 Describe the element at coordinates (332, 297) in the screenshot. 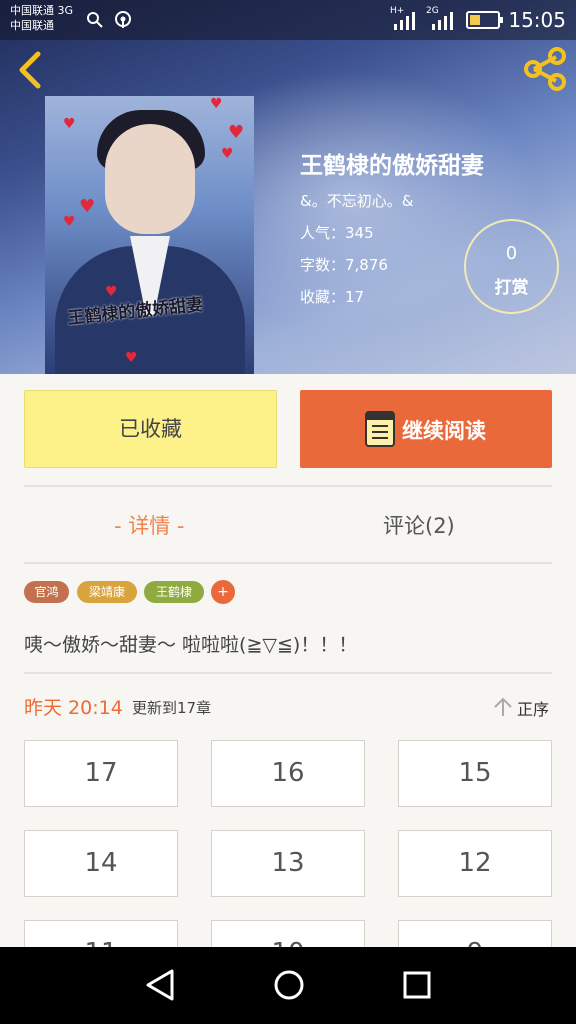

I see `favorites-stat: 收藏：17` at that location.